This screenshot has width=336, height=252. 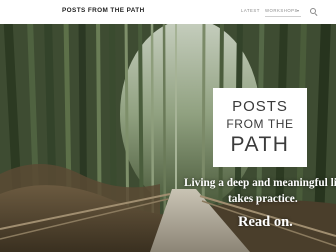 I want to click on nav-workshops-link: WORKSHOPS, so click(x=281, y=10).